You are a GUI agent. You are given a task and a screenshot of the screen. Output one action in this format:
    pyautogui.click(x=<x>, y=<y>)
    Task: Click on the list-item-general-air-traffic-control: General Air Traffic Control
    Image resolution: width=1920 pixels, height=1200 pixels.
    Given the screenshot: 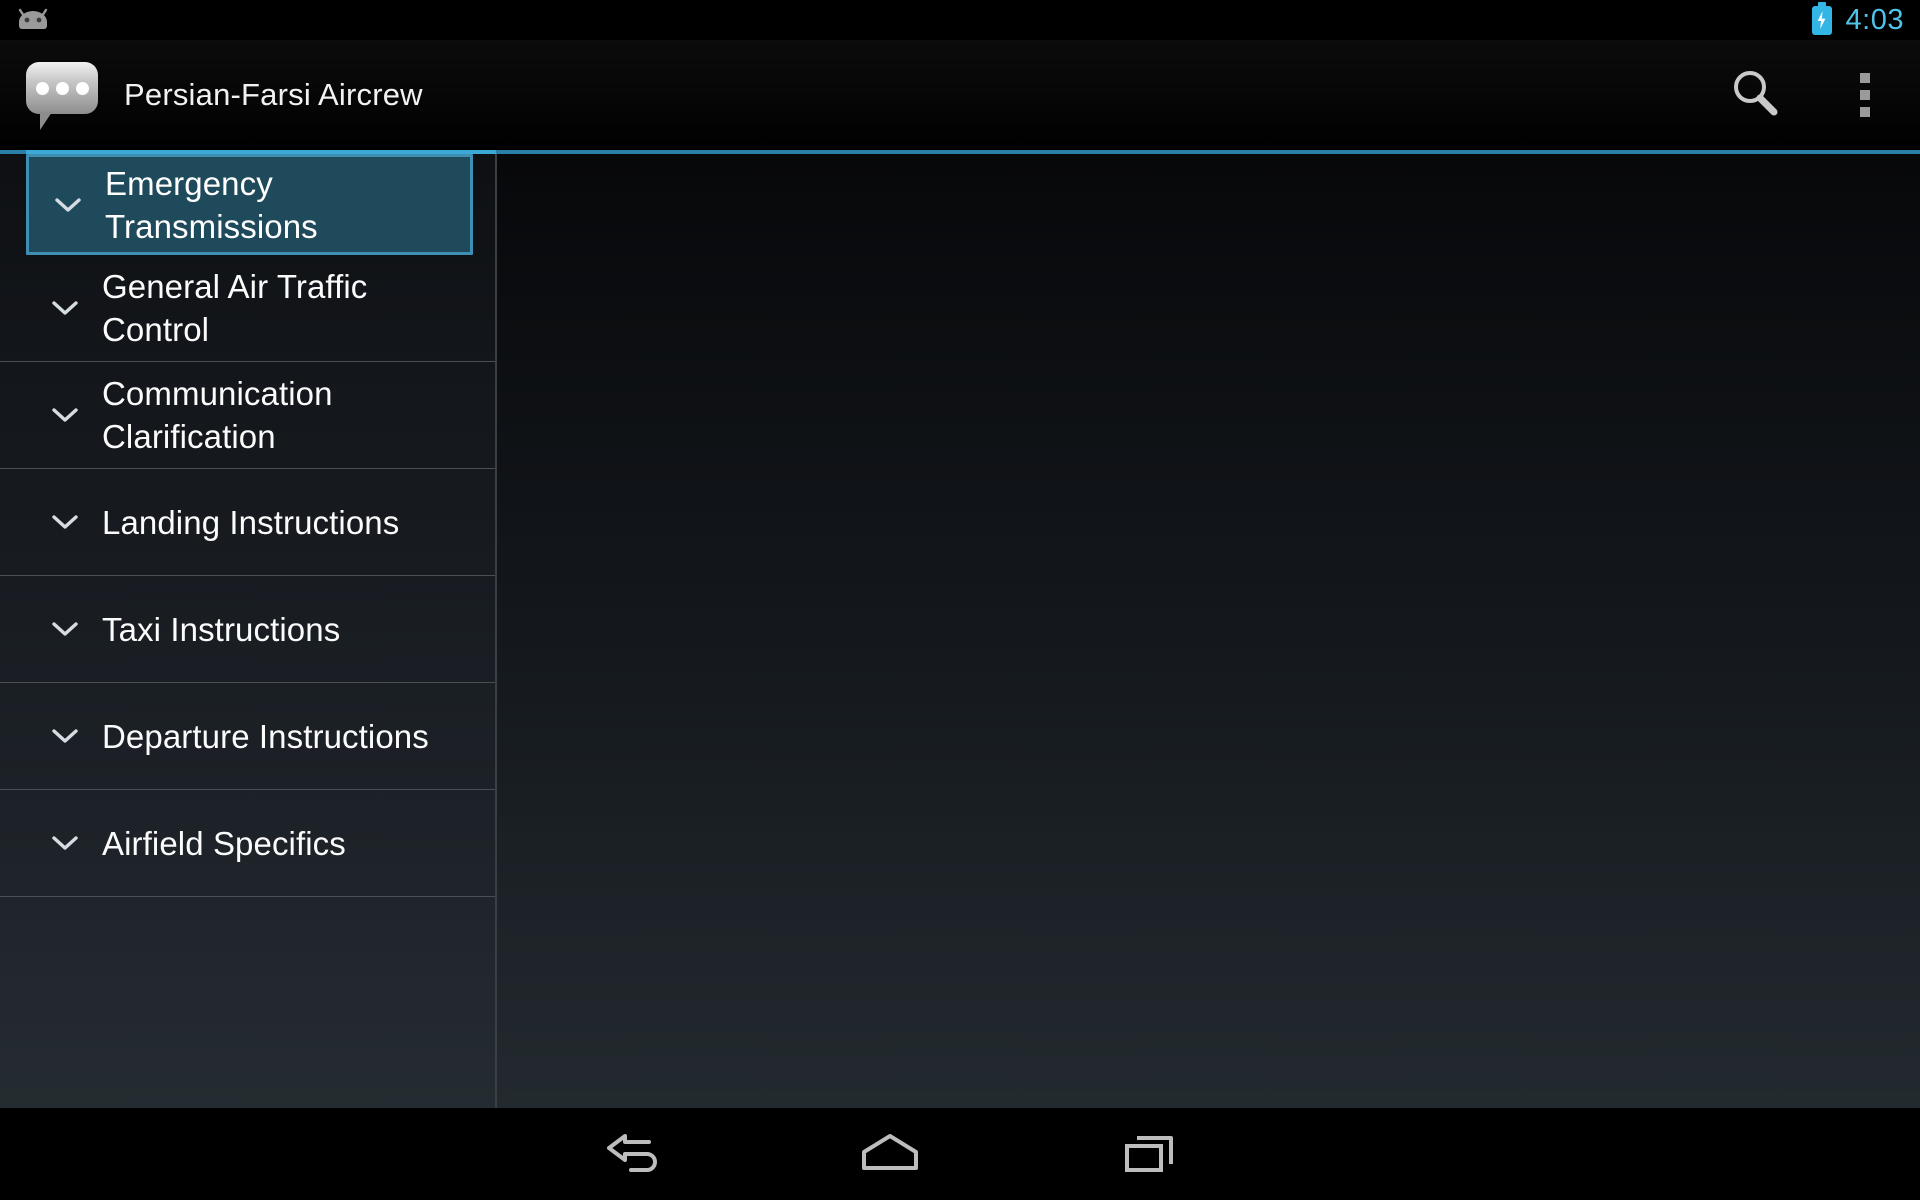 What is the action you would take?
    pyautogui.click(x=247, y=308)
    